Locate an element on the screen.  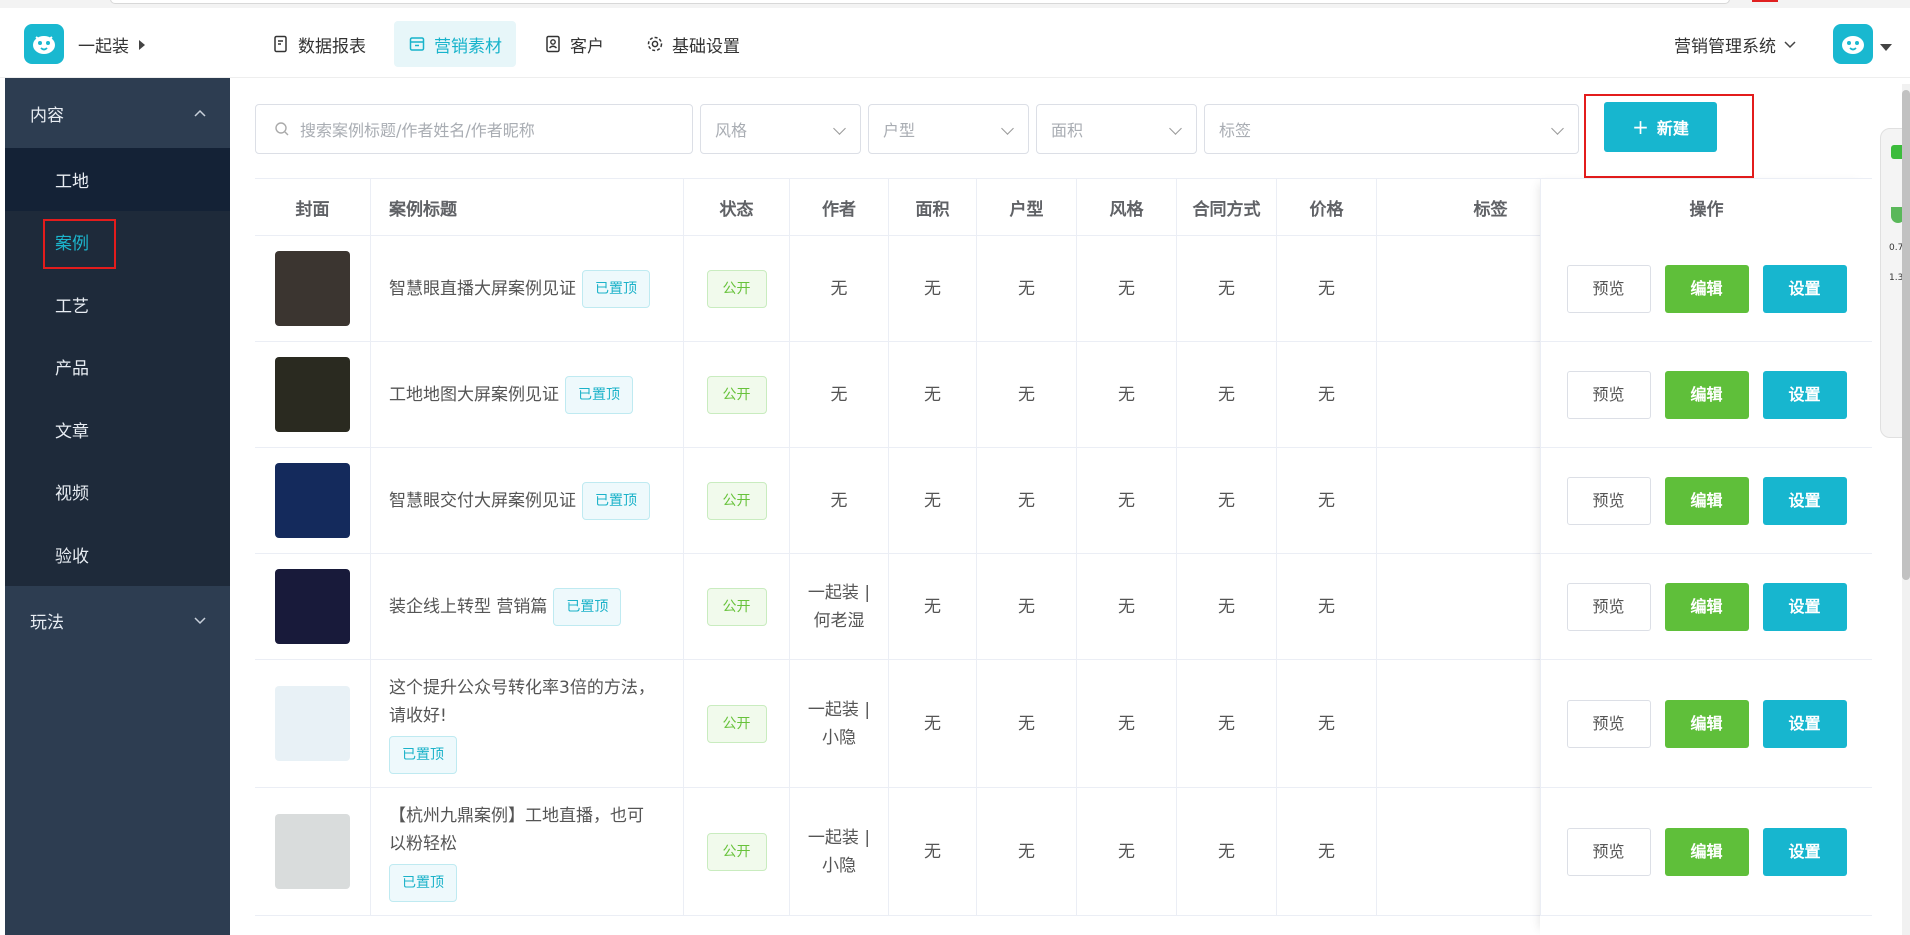
top-nav: 数据报表 营销素材 客户 基础设置 is located at coordinates (506, 44).